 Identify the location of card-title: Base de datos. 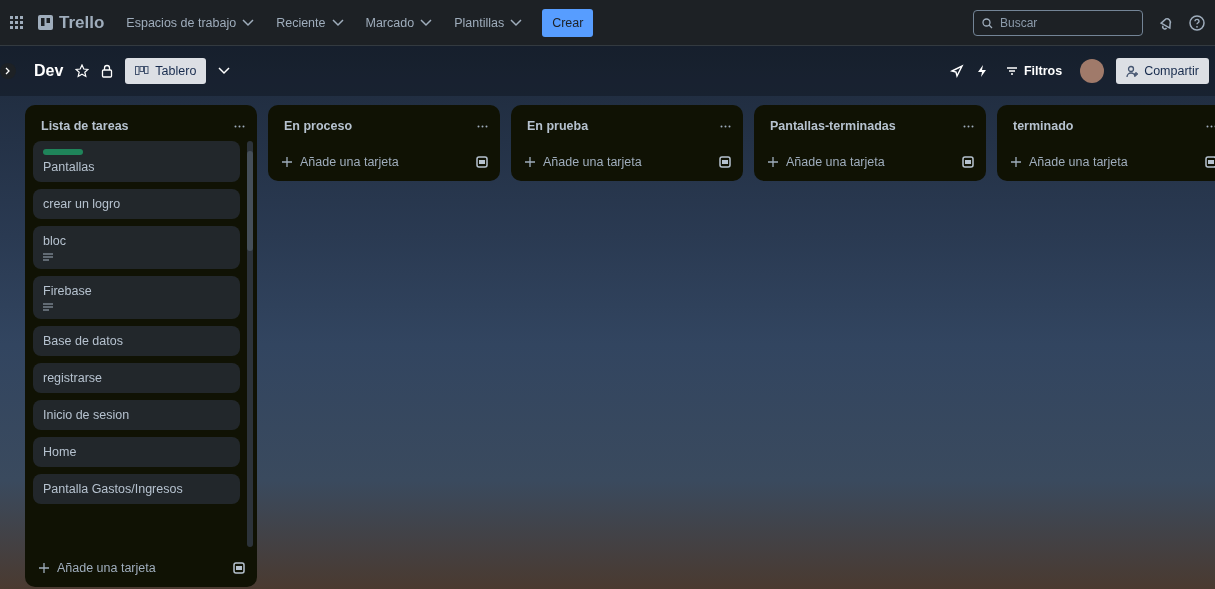
(83, 341).